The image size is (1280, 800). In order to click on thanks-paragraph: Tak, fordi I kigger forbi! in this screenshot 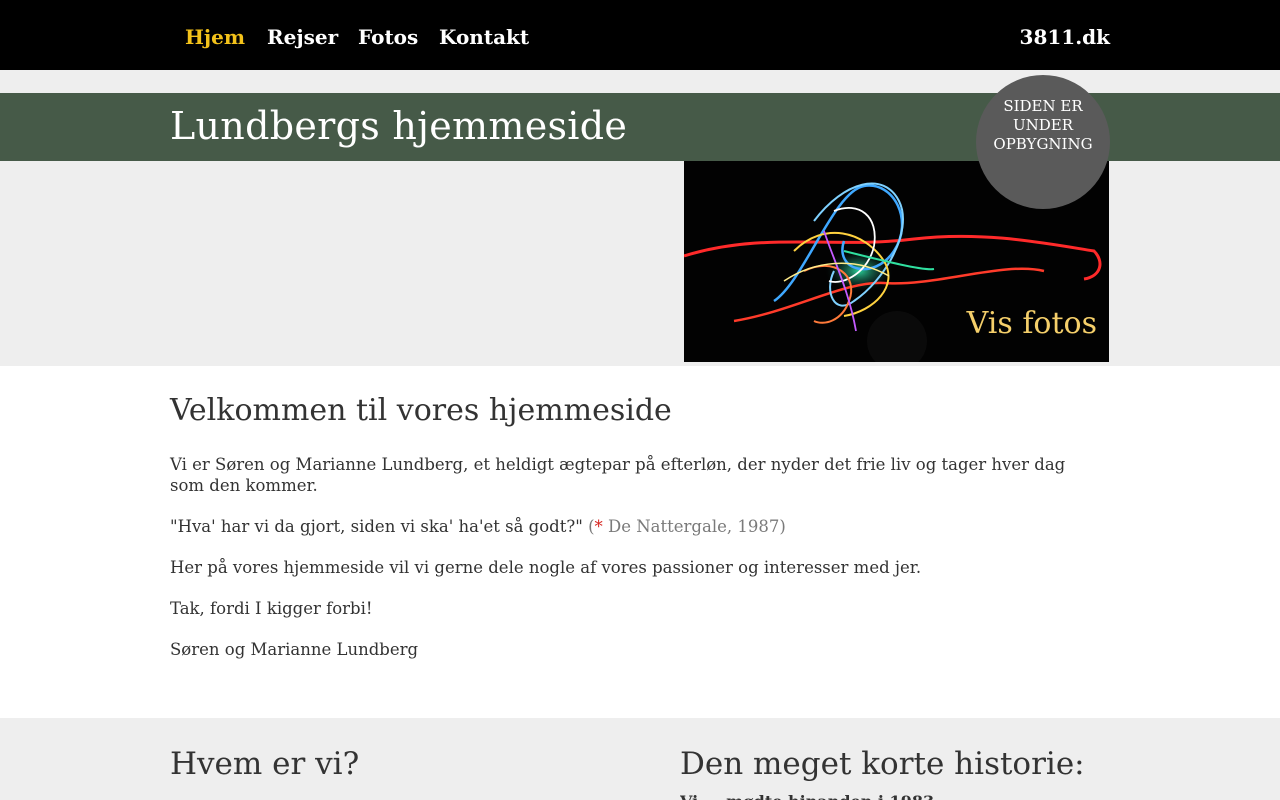, I will do `click(271, 608)`.